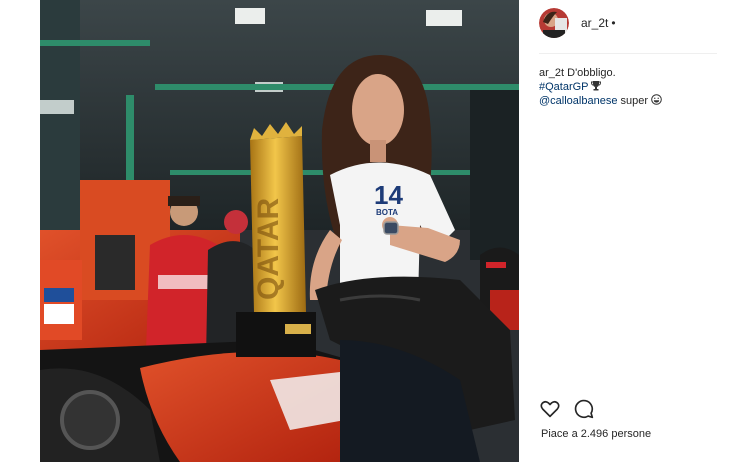  I want to click on hashtag-link: #QatarGP, so click(564, 87).